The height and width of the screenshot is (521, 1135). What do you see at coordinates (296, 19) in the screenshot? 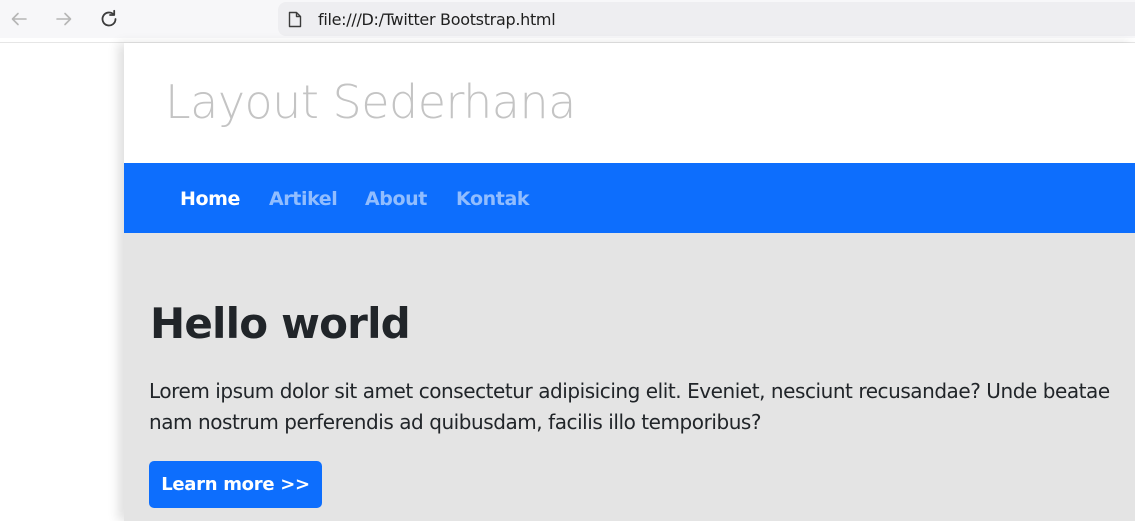
I see `file-icon` at bounding box center [296, 19].